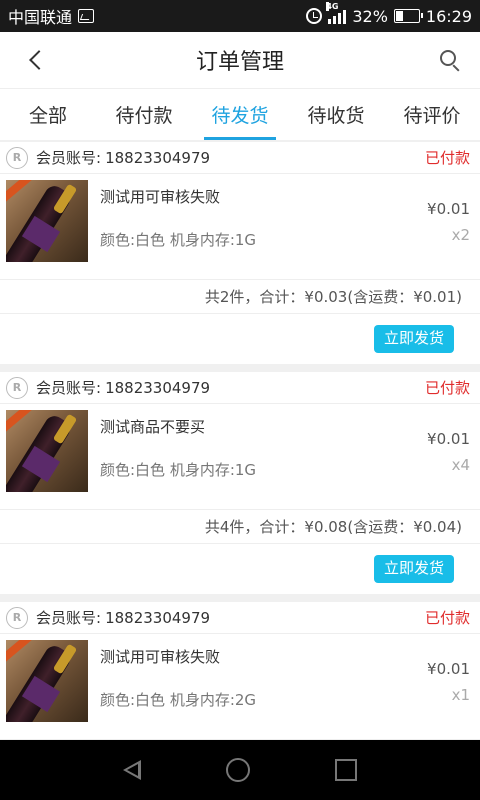 The height and width of the screenshot is (800, 480). Describe the element at coordinates (314, 16) in the screenshot. I see `alarm-icon` at that location.